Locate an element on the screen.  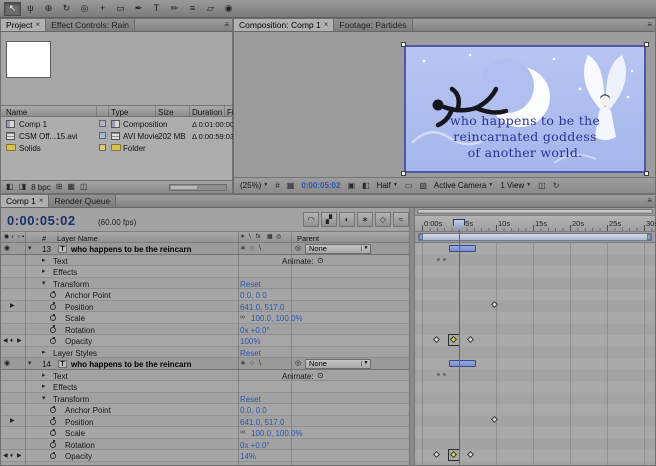
collapse-switch-icon: ∗ is located at coordinates (243, 248).